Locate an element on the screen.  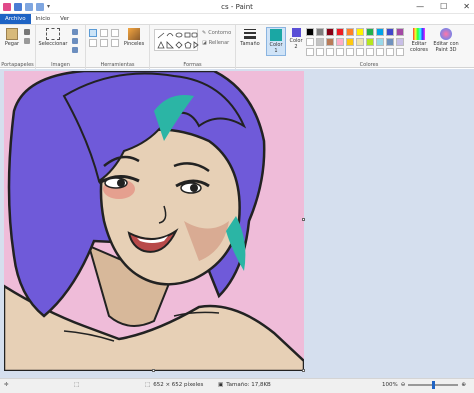
tab-inicio: Inicio is located at coordinates (43, 19).